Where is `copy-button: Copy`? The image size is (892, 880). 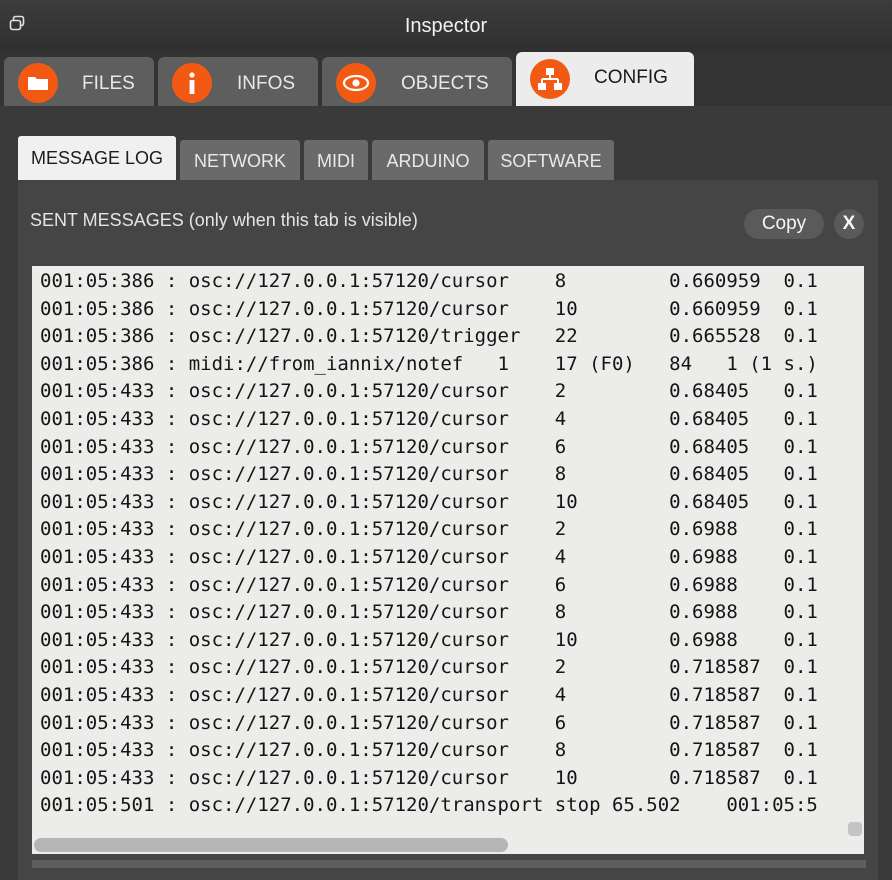 copy-button: Copy is located at coordinates (784, 224).